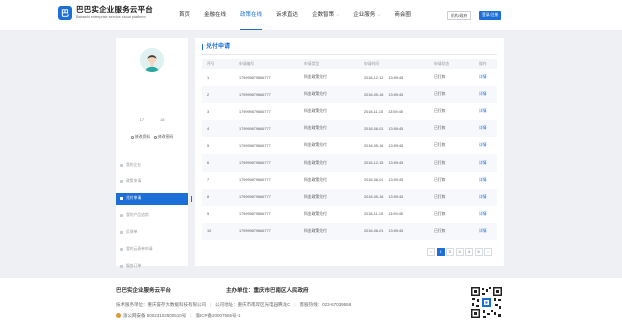 The height and width of the screenshot is (336, 622). What do you see at coordinates (374, 231) in the screenshot?
I see `application-date: 2018-06-01` at bounding box center [374, 231].